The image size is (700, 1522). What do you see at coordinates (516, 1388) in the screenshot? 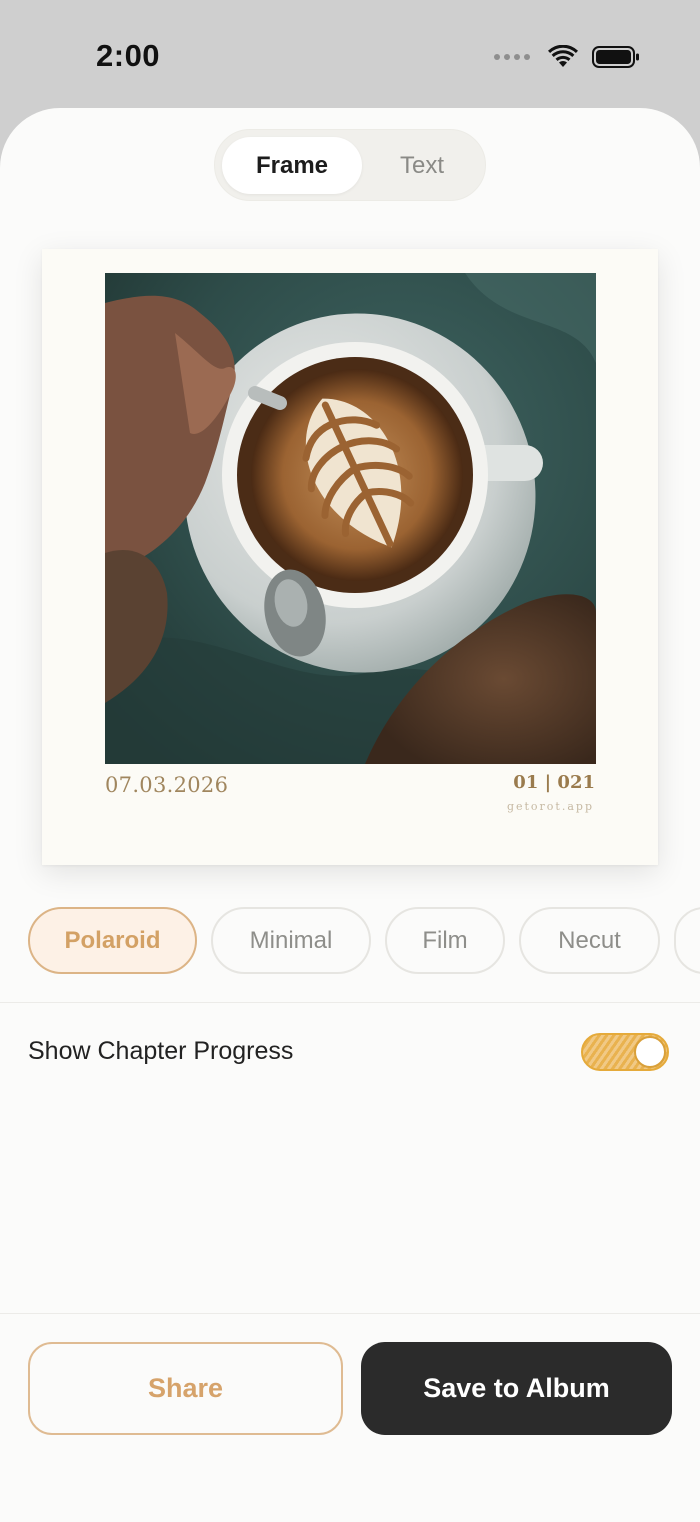
I see `save-to-album-button: Save to Album` at bounding box center [516, 1388].